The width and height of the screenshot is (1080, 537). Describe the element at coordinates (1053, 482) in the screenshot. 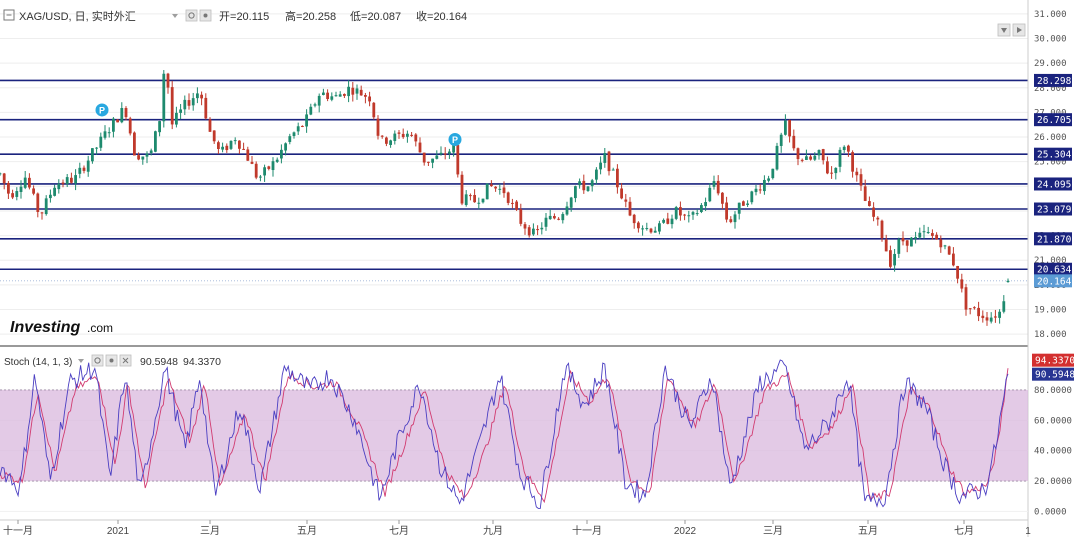

I see `stoch-tick-label: 20.0000` at that location.